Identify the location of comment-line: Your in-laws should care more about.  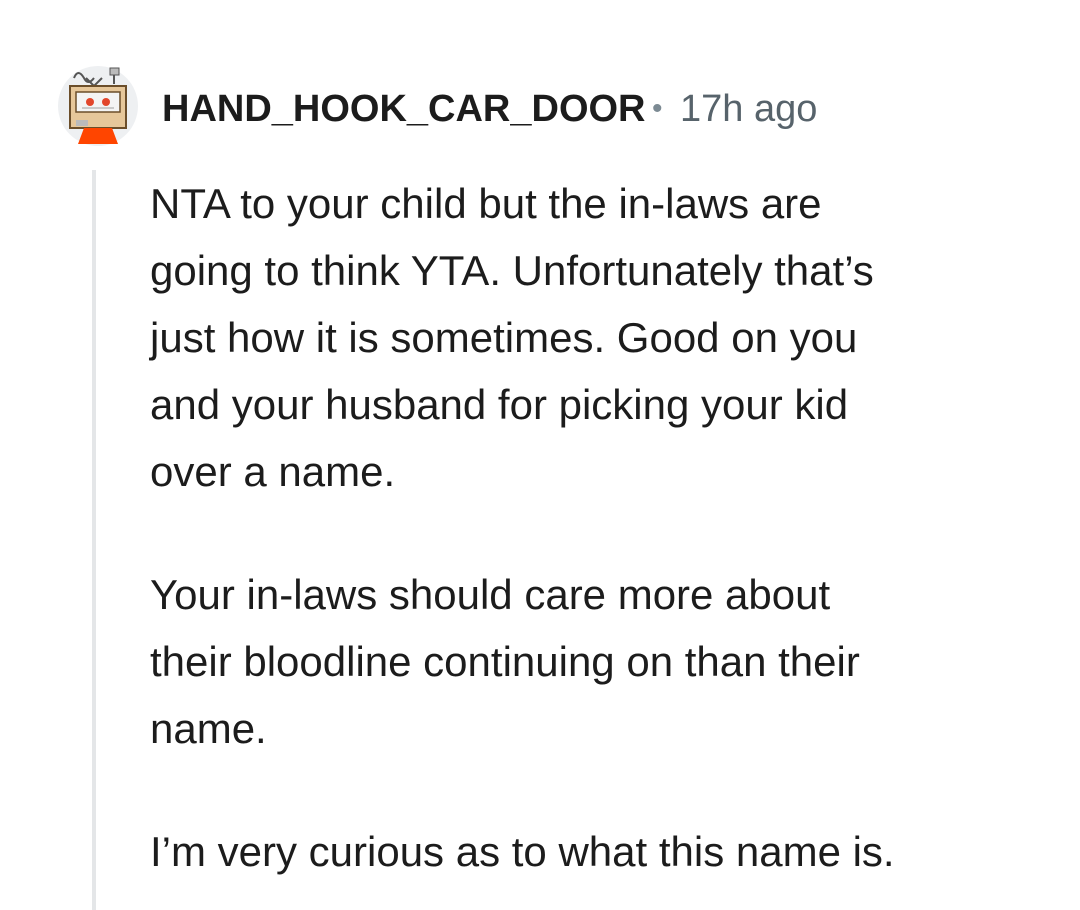
(490, 594).